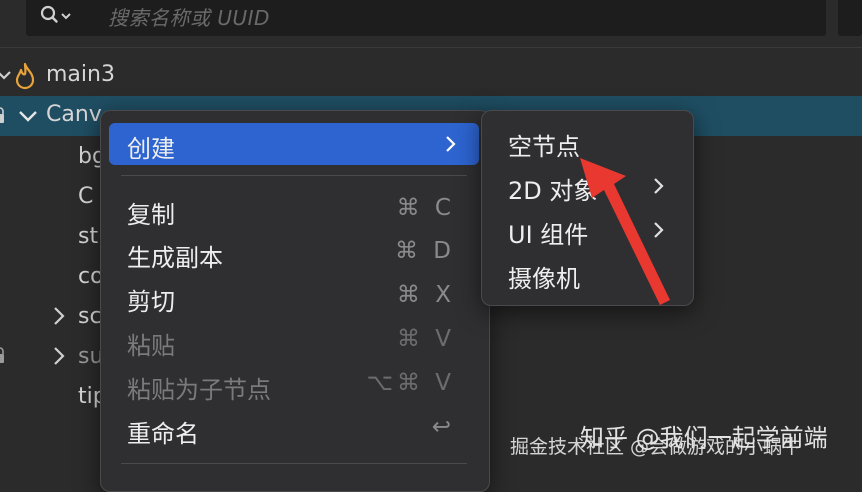 Image resolution: width=862 pixels, height=492 pixels. I want to click on search-bar: 搜索名称或 UUID, so click(426, 18).